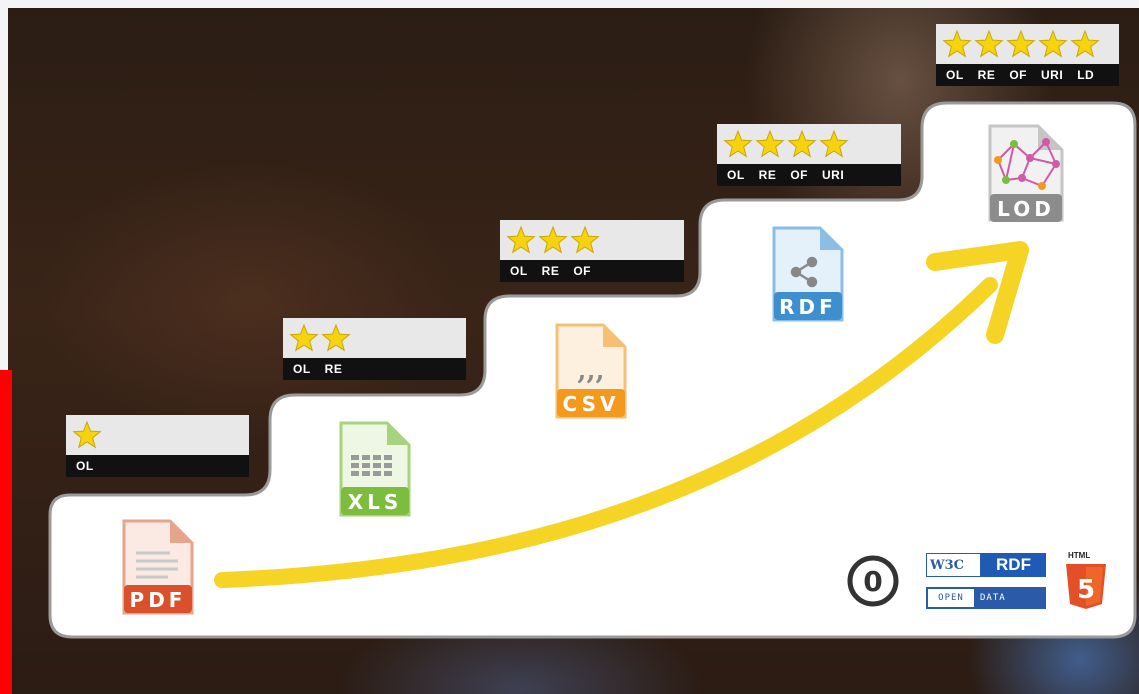 The width and height of the screenshot is (1139, 694). Describe the element at coordinates (375, 502) in the screenshot. I see `xls-label: XLS` at that location.